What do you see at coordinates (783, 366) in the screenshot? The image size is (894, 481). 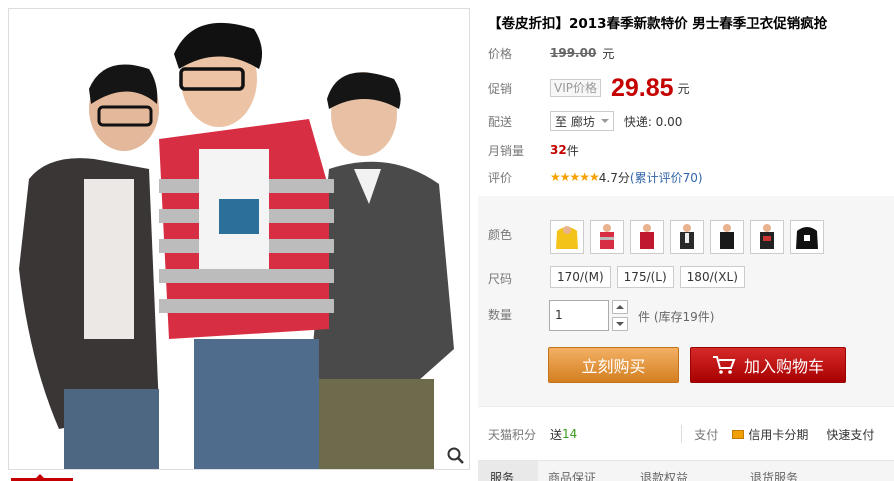 I see `add-to-cart-label: 加入购物车` at bounding box center [783, 366].